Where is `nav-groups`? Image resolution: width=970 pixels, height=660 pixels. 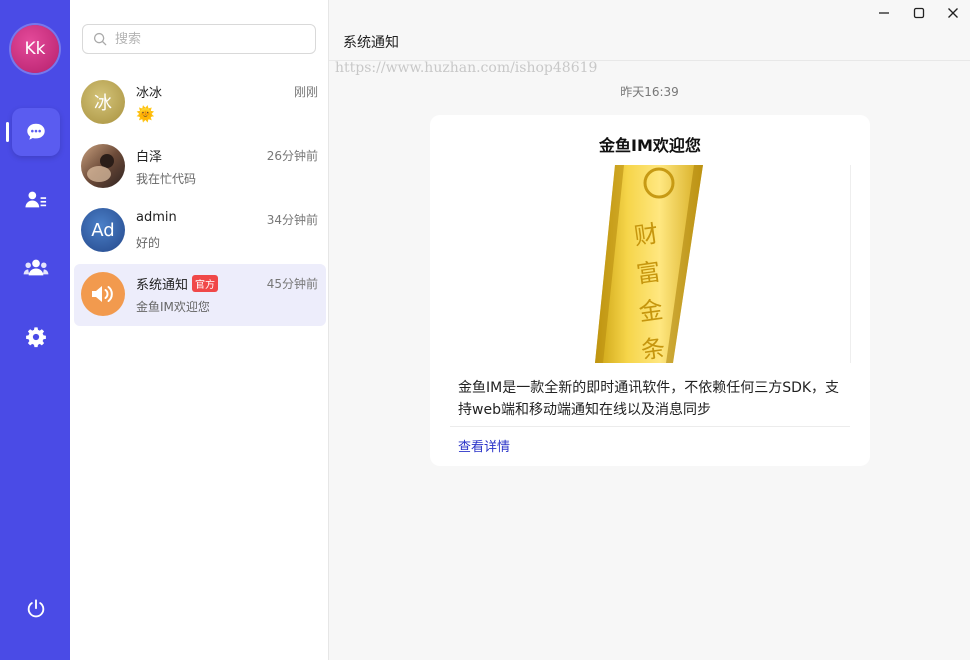
nav-groups is located at coordinates (36, 268).